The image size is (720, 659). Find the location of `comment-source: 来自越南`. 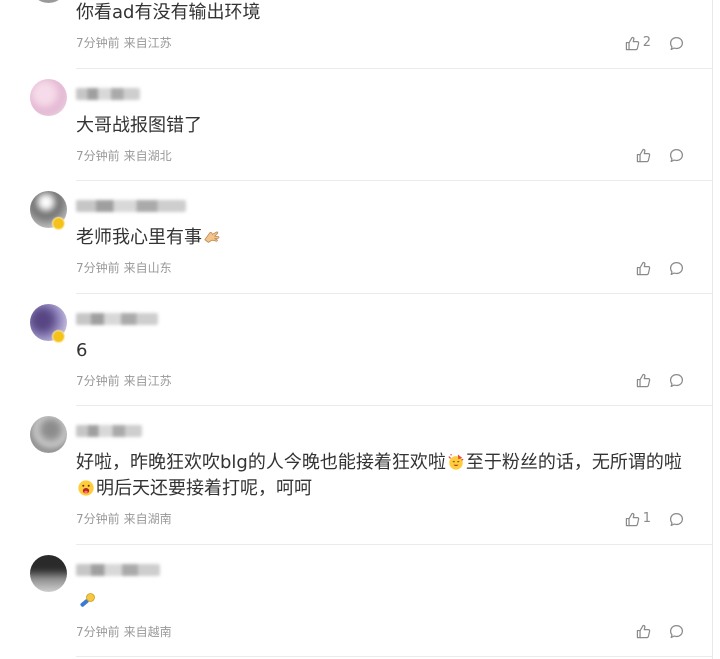

comment-source: 来自越南 is located at coordinates (147, 631).